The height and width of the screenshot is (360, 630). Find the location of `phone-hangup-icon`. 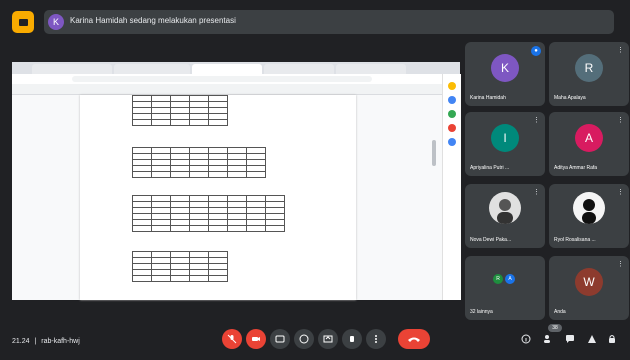

phone-hangup-icon is located at coordinates (414, 339).